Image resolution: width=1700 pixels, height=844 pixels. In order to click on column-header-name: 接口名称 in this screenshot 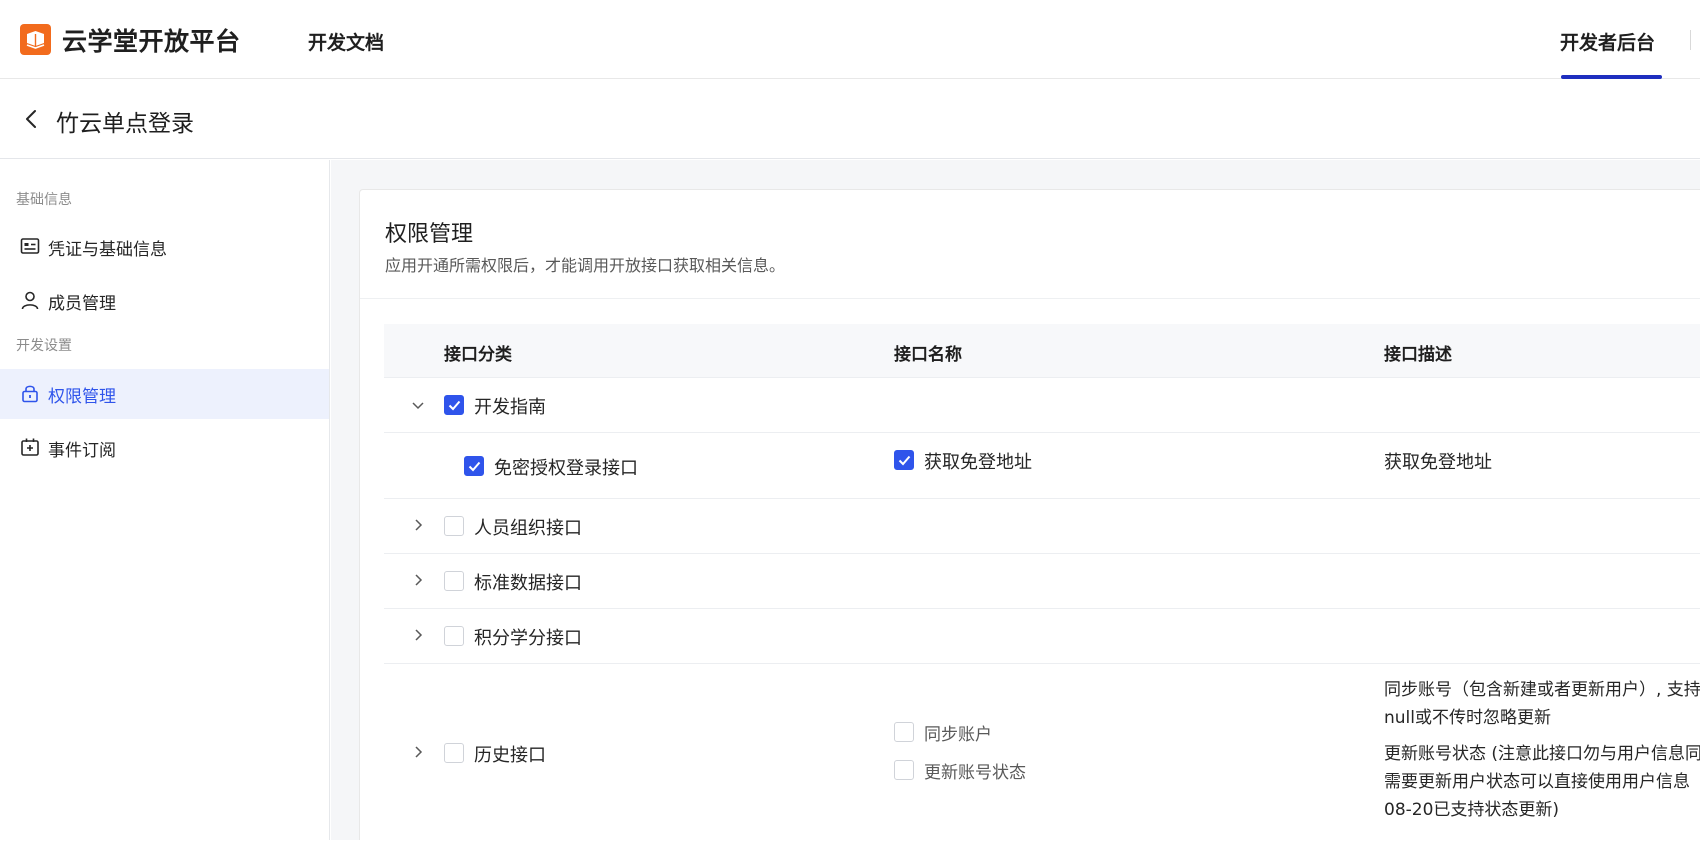, I will do `click(928, 355)`.